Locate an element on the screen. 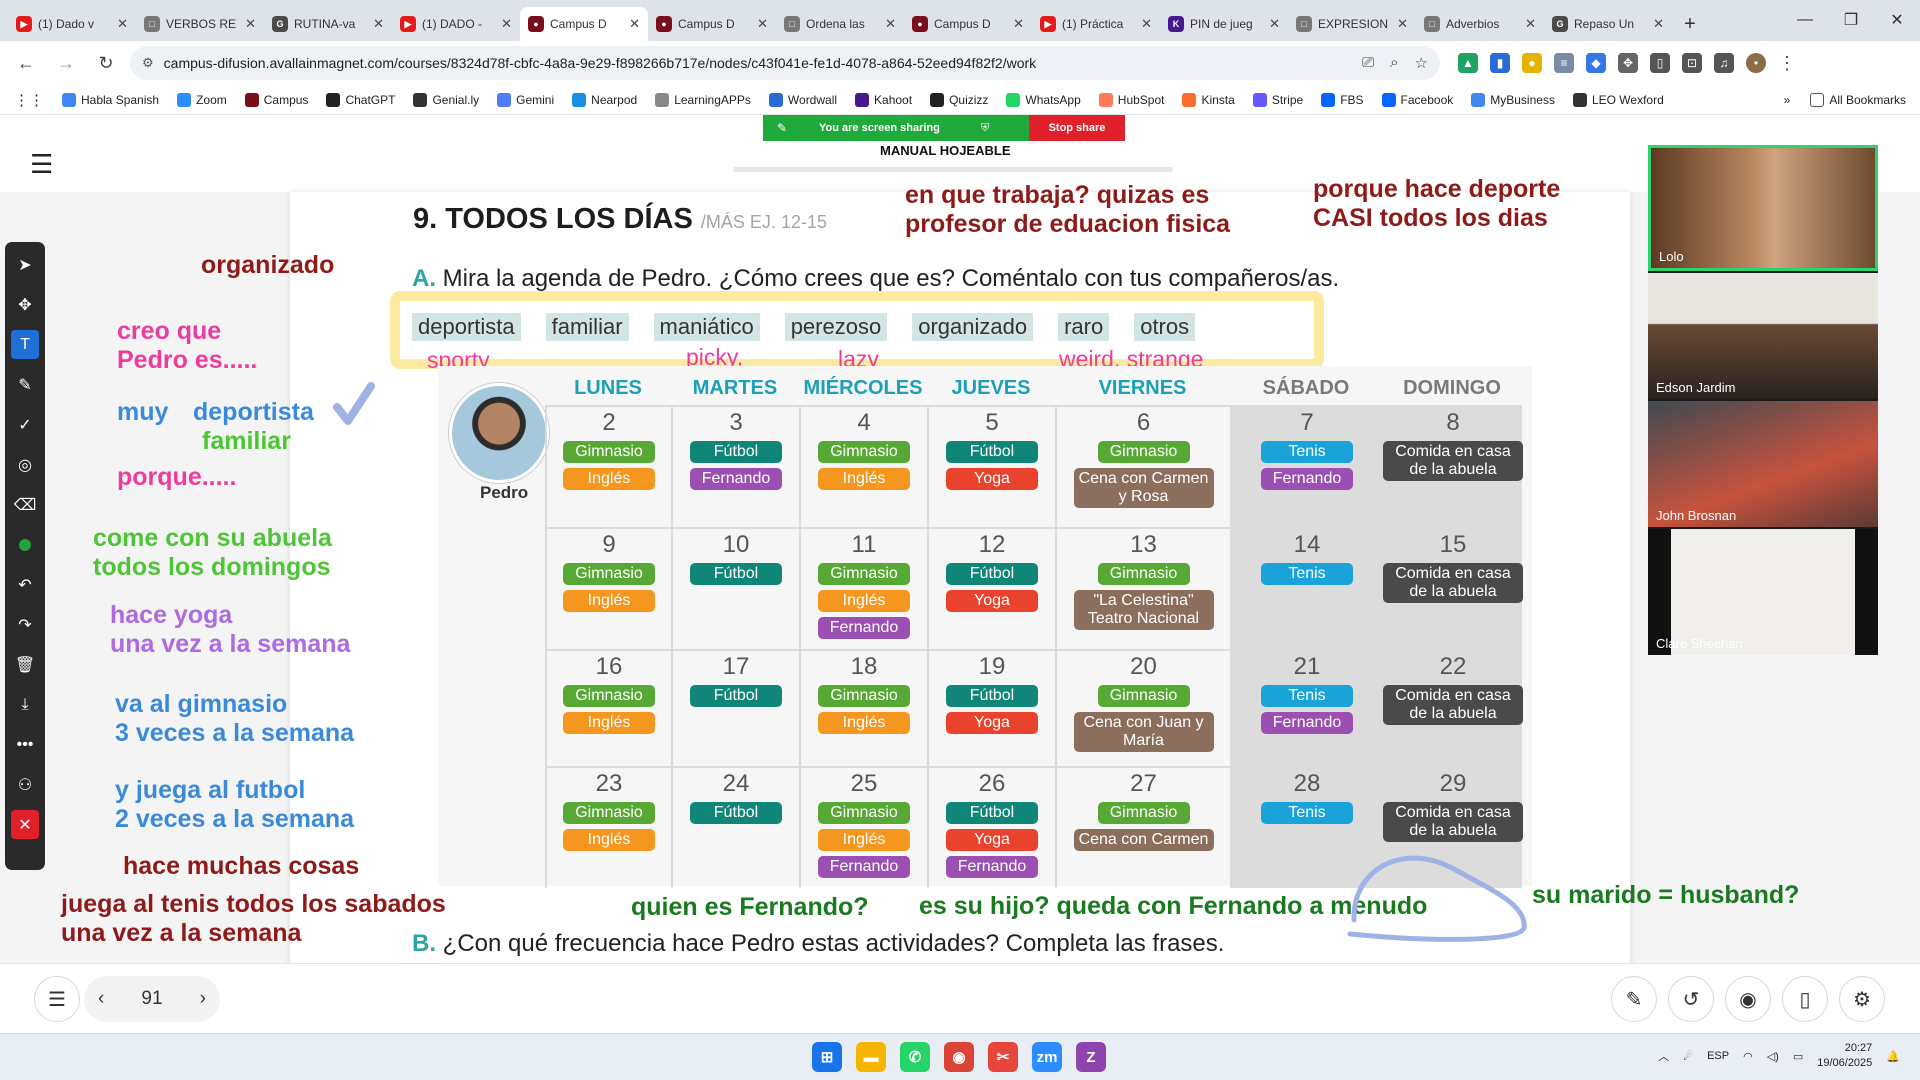  browser-tab: □ EXPRESION ✕ is located at coordinates (1352, 24).